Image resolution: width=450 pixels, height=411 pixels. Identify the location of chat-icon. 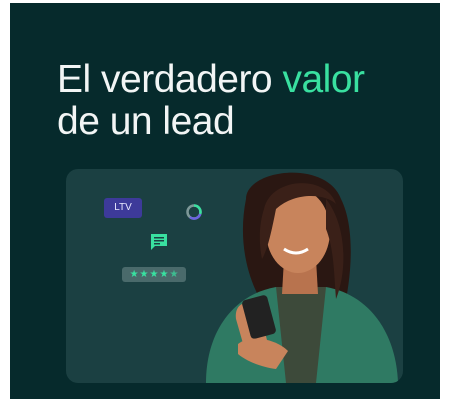
(159, 242).